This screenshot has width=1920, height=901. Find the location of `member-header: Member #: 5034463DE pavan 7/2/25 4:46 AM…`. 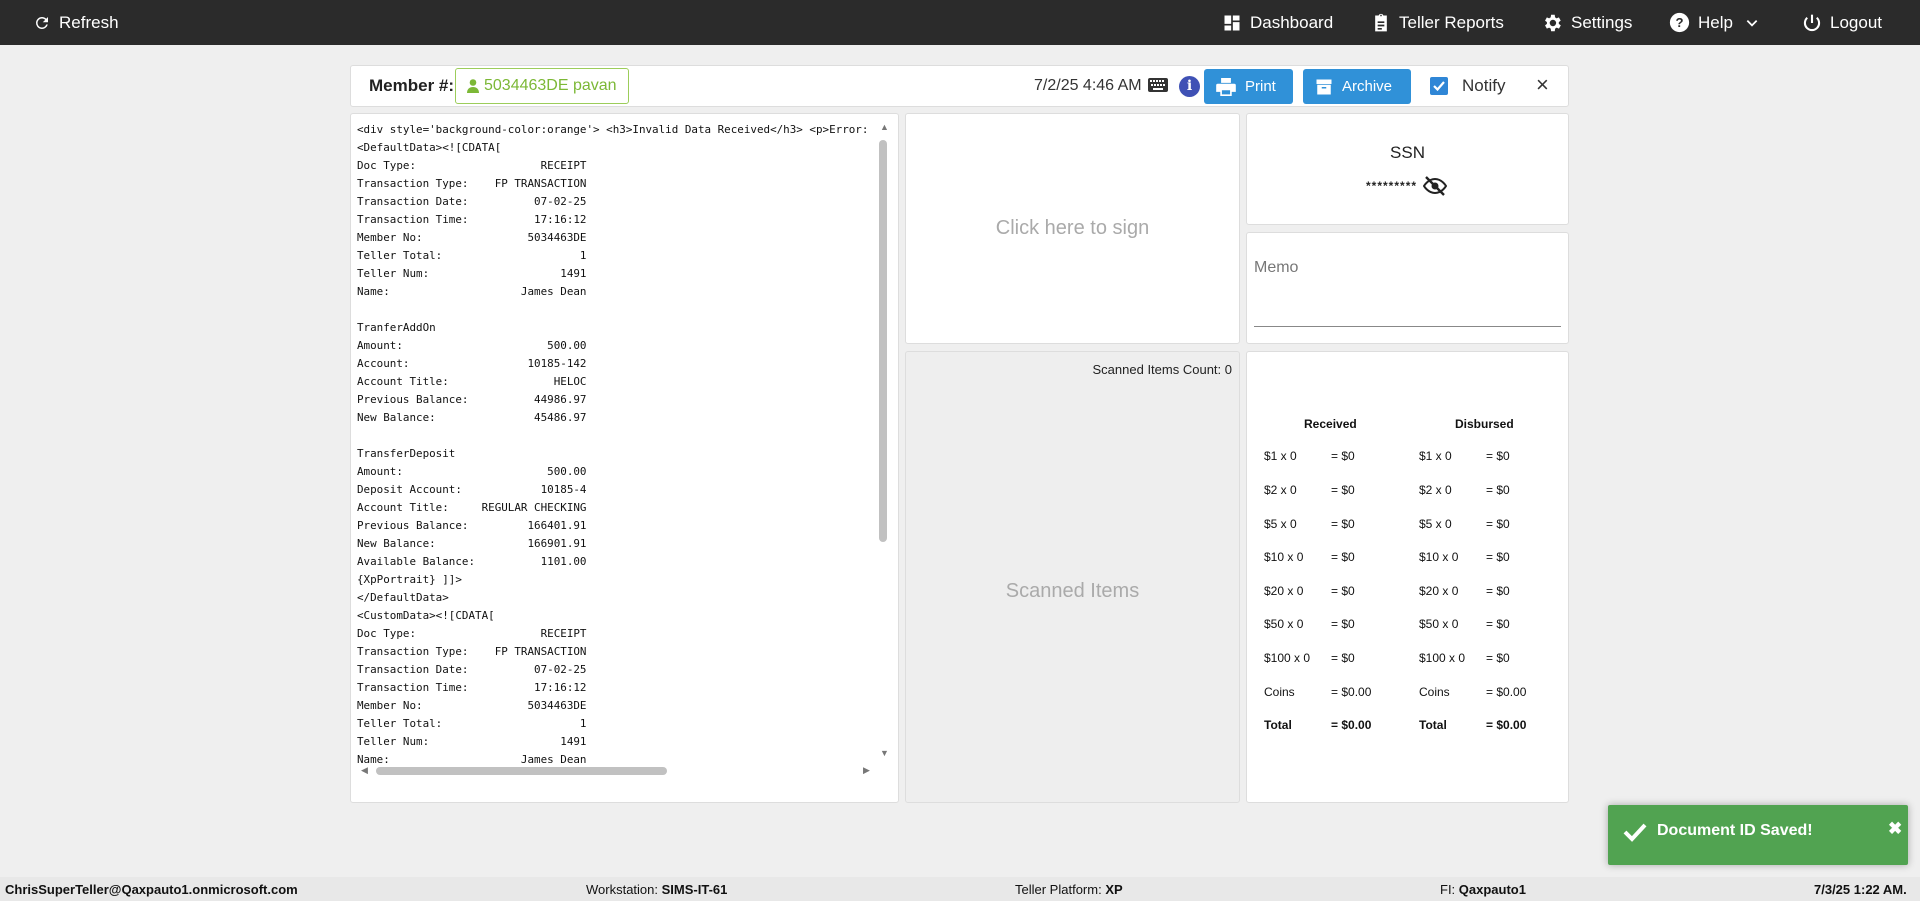

member-header: Member #: 5034463DE pavan 7/2/25 4:46 AM… is located at coordinates (959, 86).